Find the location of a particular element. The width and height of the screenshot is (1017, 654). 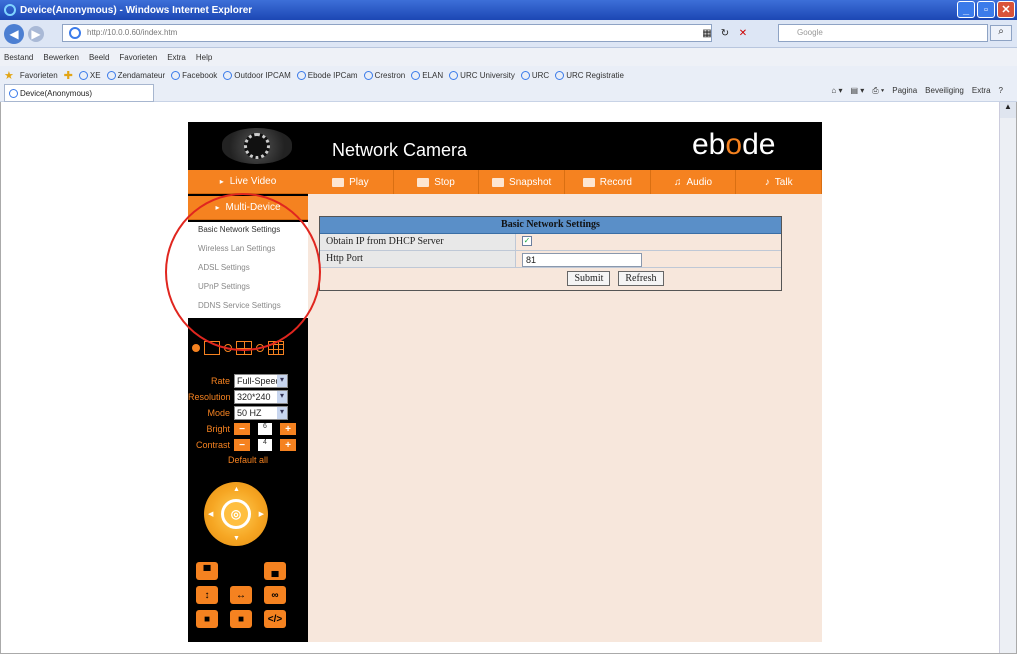

fav-link-6: ELAN is located at coordinates (427, 76).